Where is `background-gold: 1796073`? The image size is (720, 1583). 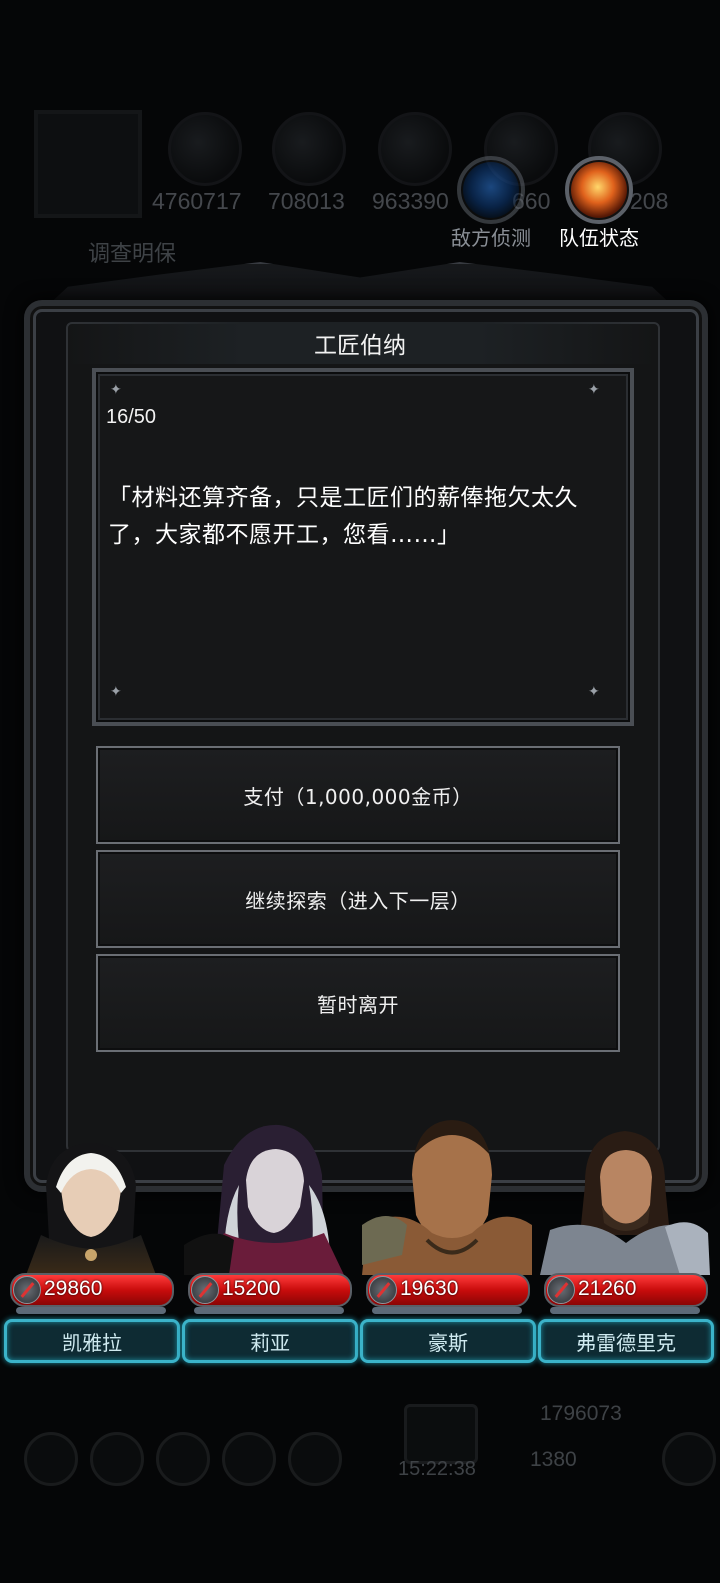 background-gold: 1796073 is located at coordinates (581, 1413).